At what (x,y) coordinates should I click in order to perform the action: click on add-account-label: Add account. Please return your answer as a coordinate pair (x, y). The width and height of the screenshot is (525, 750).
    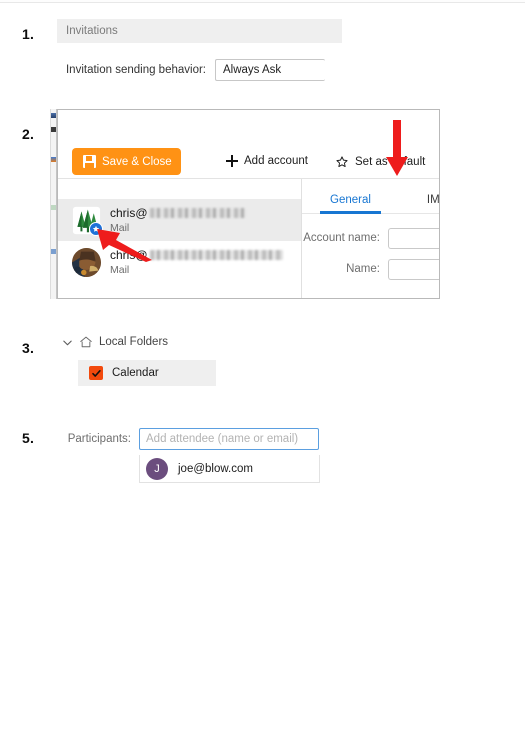
    Looking at the image, I should click on (276, 161).